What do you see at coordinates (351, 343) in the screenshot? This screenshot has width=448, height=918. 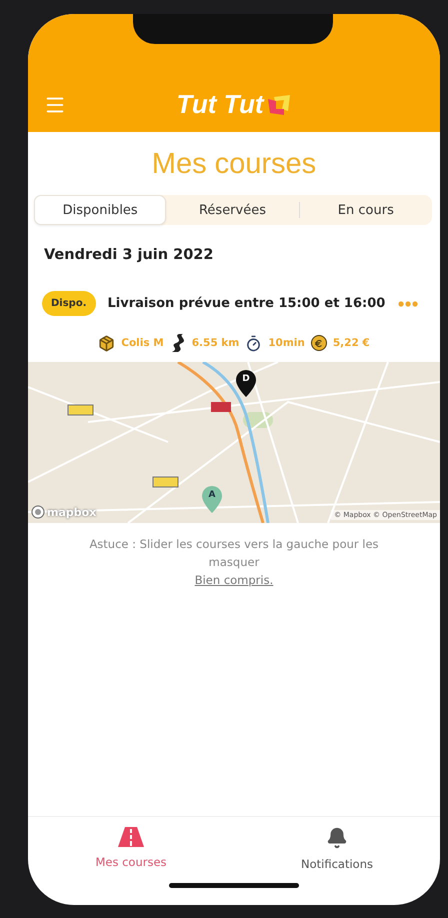 I see `stat-value: 5,22 €` at bounding box center [351, 343].